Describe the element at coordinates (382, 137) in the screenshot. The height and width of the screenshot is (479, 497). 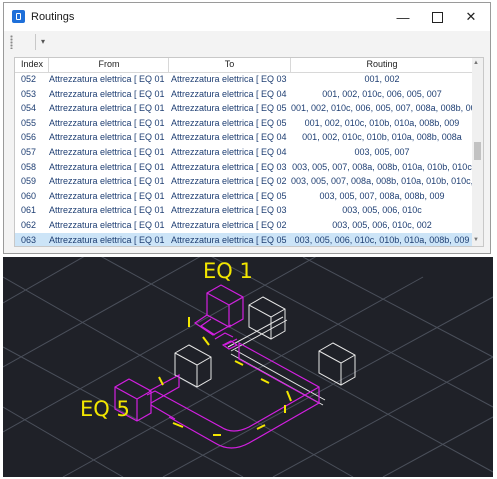
I see `cell-routing: 001, 002, 010c, 010b, 010a, 008b, 008a` at that location.